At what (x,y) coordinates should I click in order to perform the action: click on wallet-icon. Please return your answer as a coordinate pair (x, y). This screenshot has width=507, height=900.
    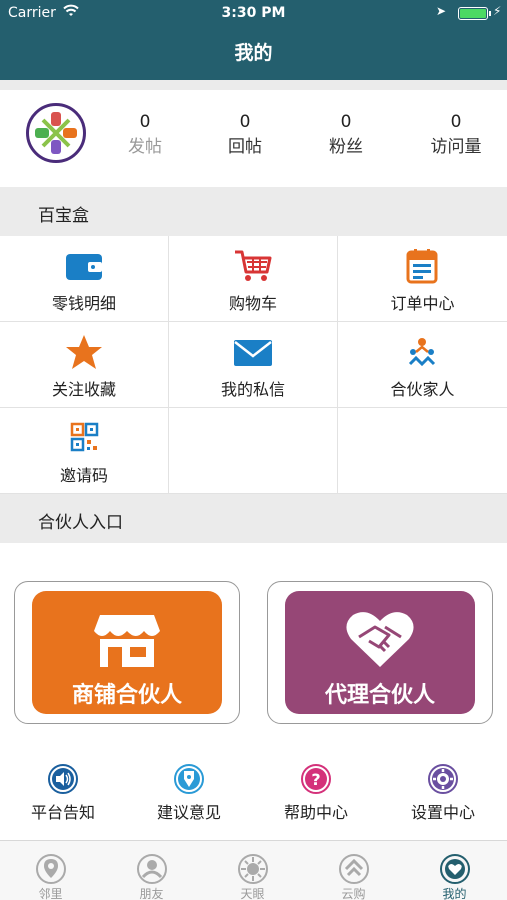
    Looking at the image, I should click on (84, 267).